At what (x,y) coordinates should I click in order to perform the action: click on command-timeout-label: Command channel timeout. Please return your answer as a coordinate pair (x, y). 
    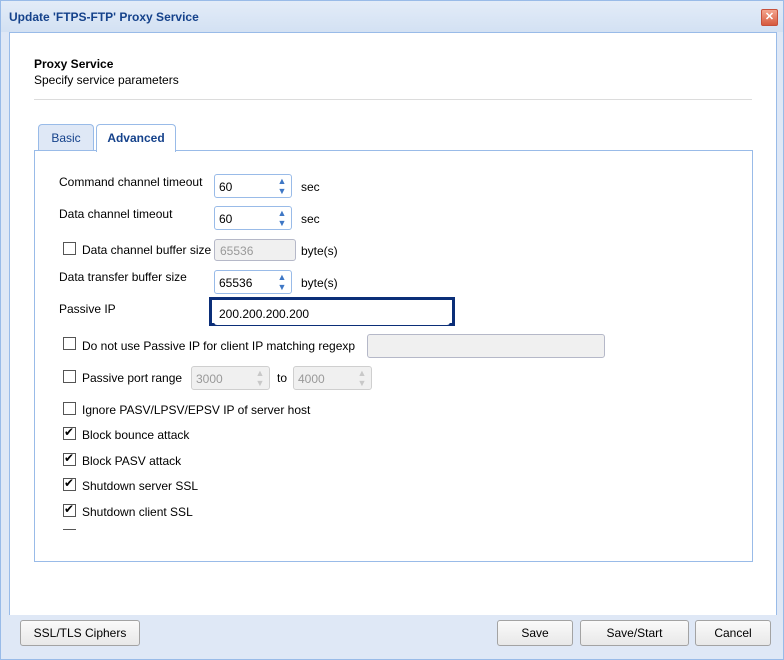
    Looking at the image, I should click on (131, 182).